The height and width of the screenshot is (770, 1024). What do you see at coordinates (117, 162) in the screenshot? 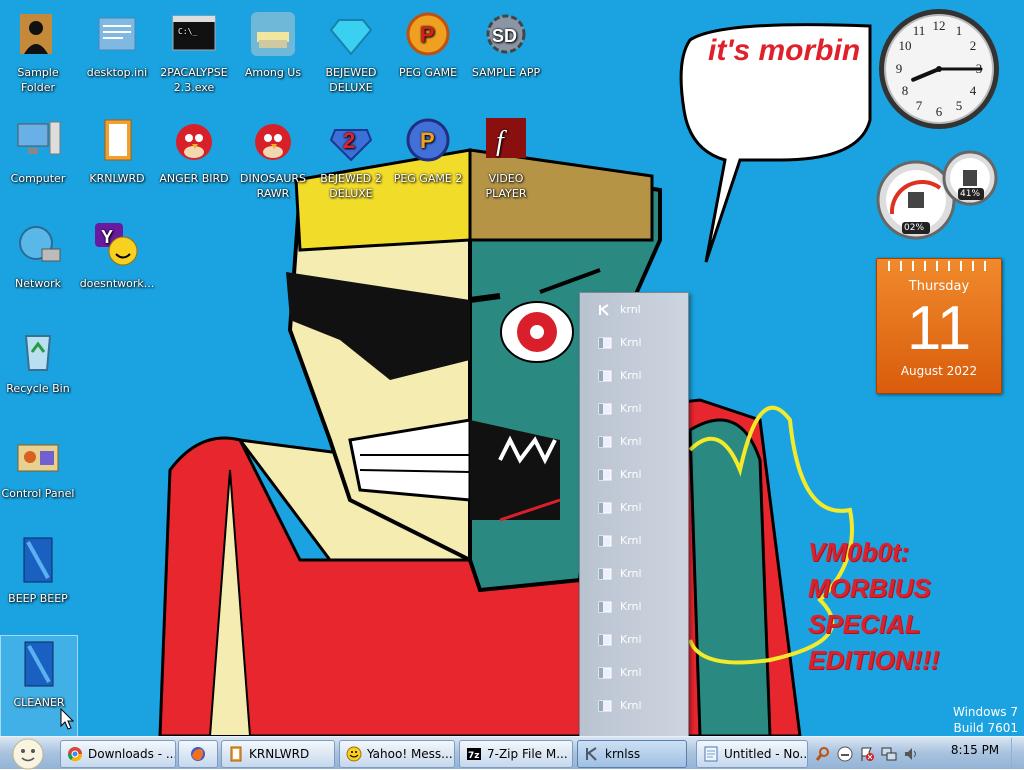
I see `desktop-icon-krnlwrd: KRNLWRD` at bounding box center [117, 162].